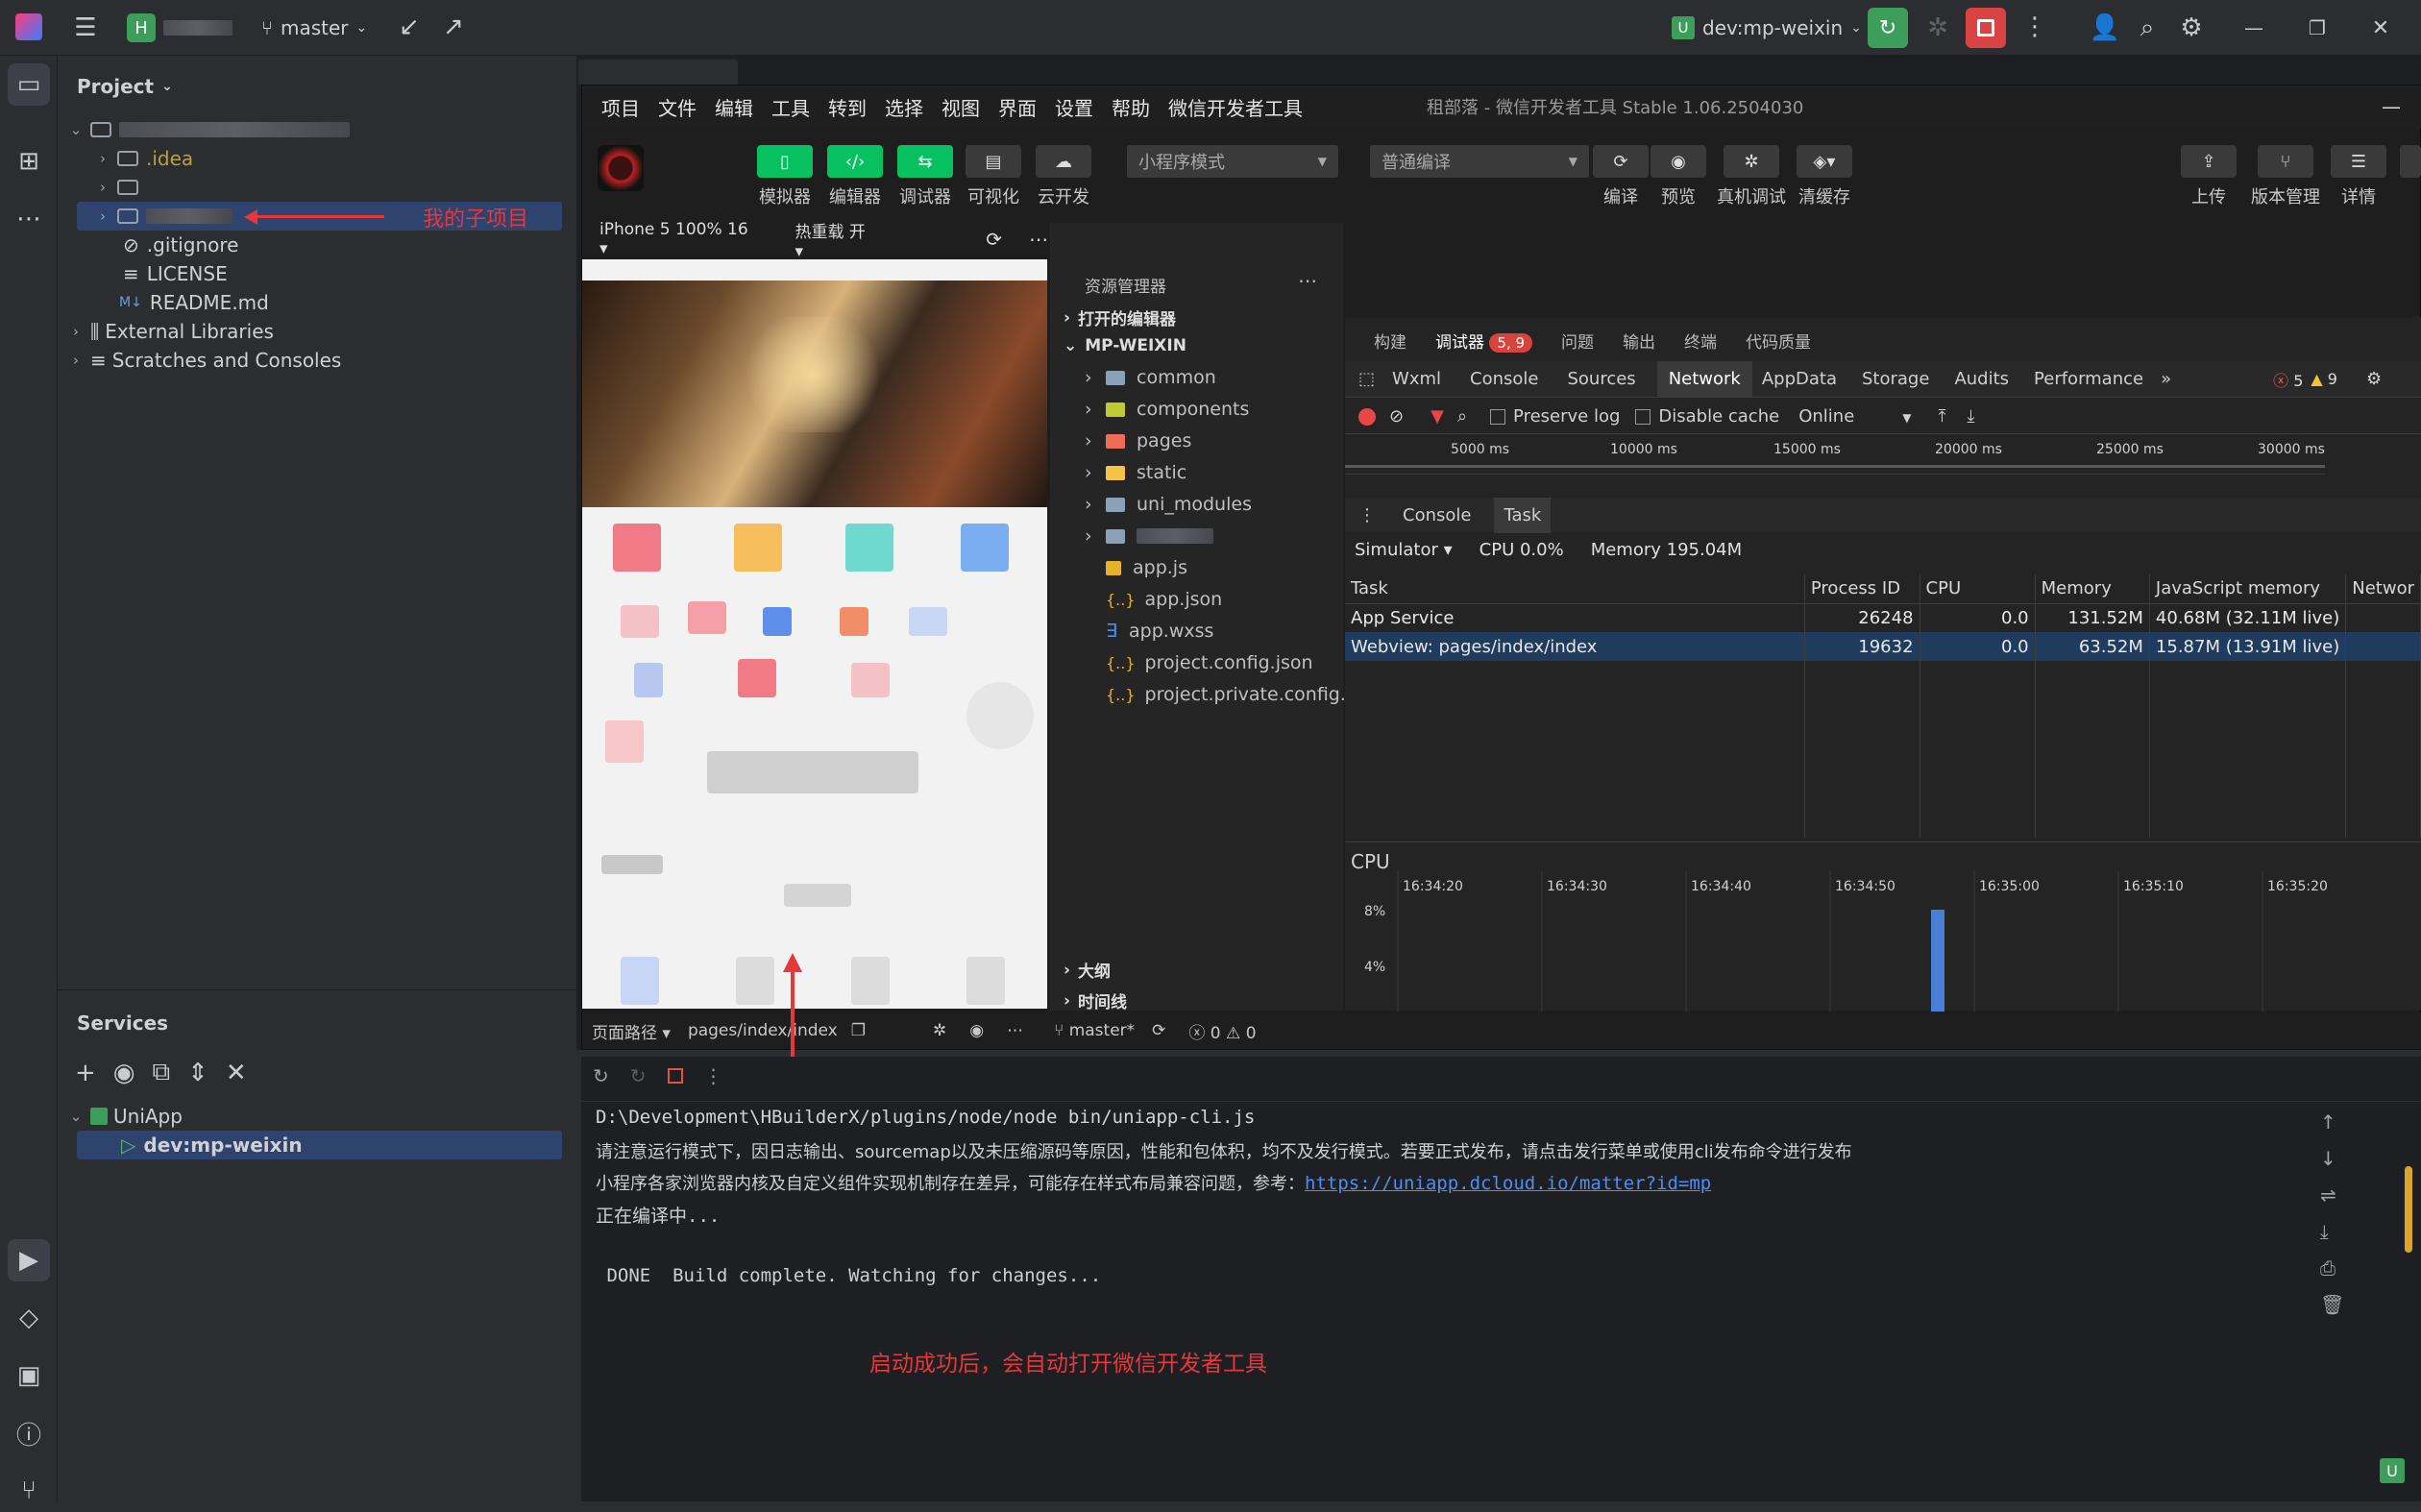 The image size is (2421, 1512). Describe the element at coordinates (1125, 345) in the screenshot. I see `root-folder: ⌄ MP-WEIXIN` at that location.